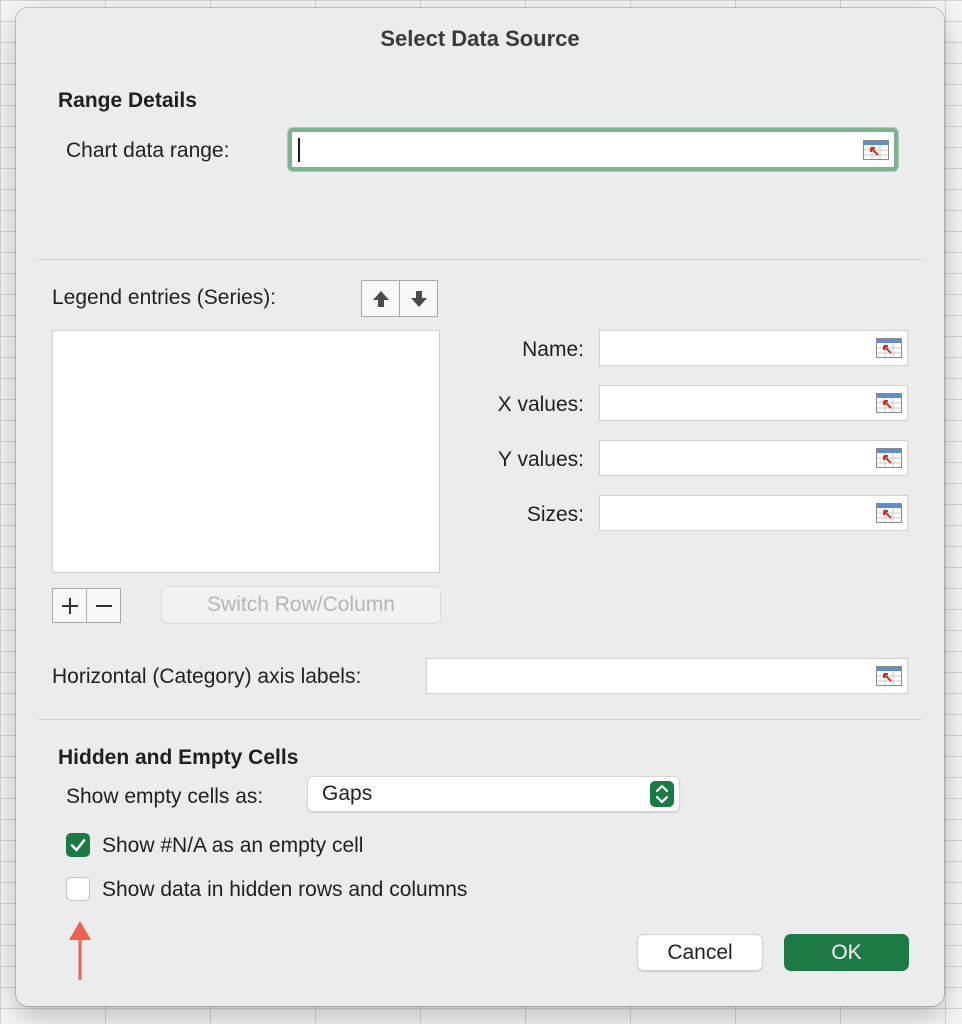  I want to click on name-input, so click(753, 348).